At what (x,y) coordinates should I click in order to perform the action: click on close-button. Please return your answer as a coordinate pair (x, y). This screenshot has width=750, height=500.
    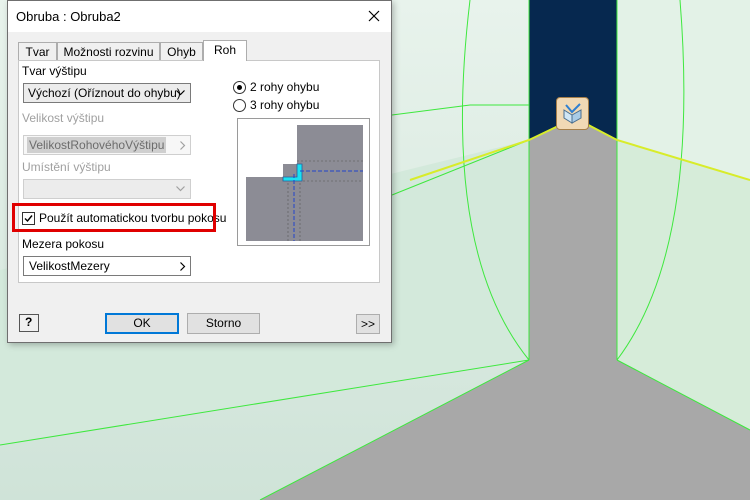
    Looking at the image, I should click on (374, 16).